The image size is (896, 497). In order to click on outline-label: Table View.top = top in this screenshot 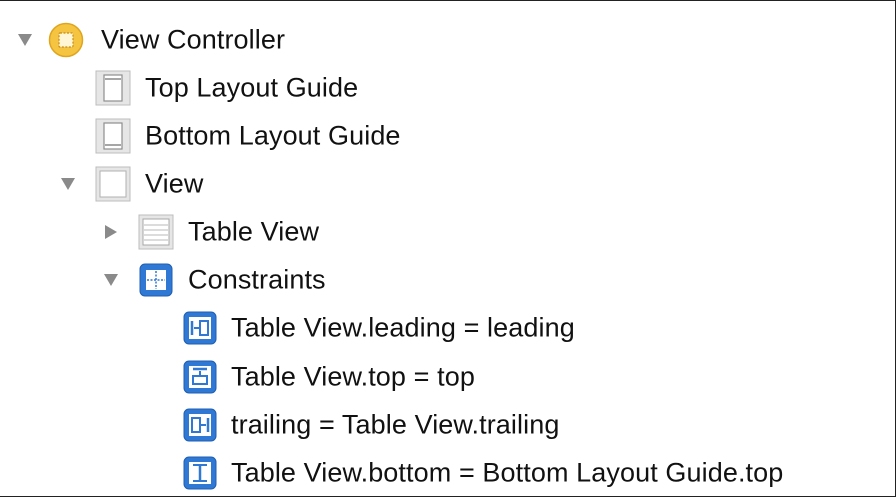, I will do `click(353, 376)`.